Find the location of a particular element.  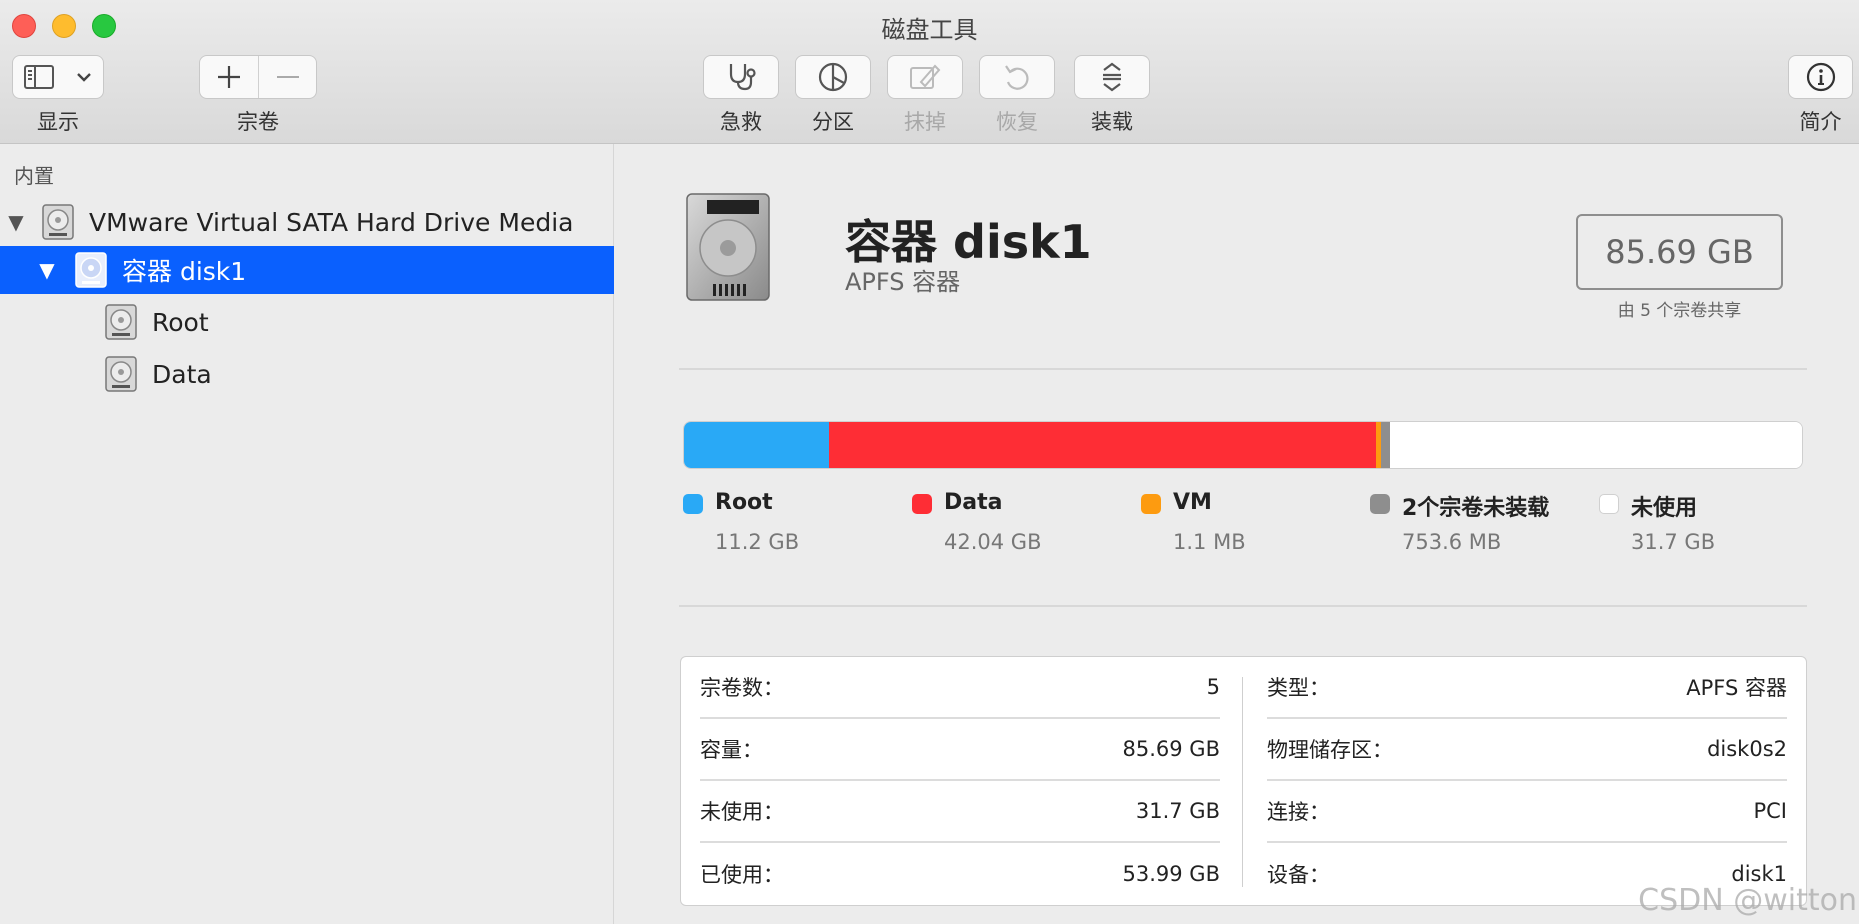

plus-icon is located at coordinates (229, 77).